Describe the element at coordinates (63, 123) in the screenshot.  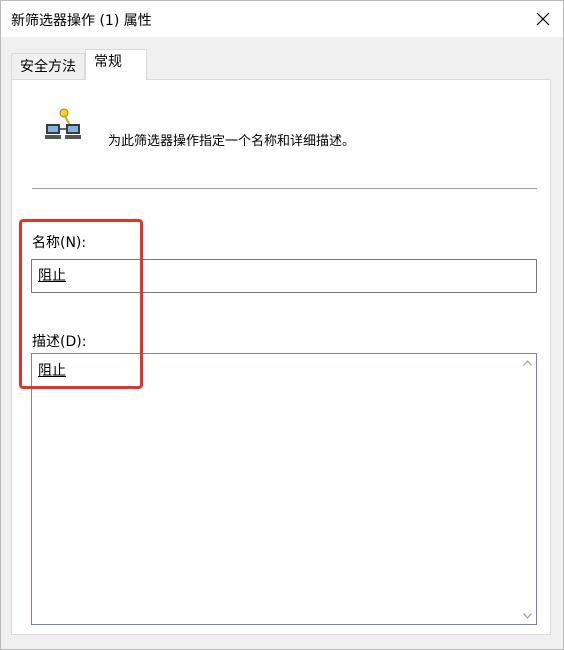
I see `filter-action-icon` at that location.